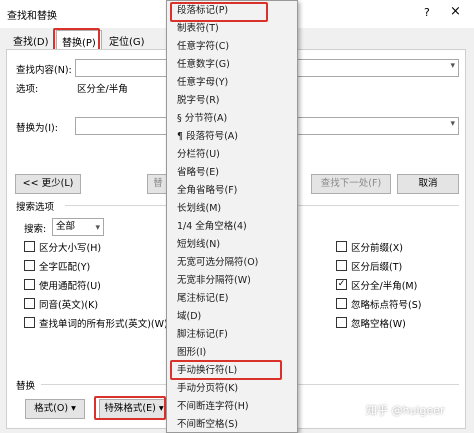 This screenshot has width=474, height=433. I want to click on menu-item-zero-width-optional-break: 无宽可选分隔符(O), so click(217, 263).